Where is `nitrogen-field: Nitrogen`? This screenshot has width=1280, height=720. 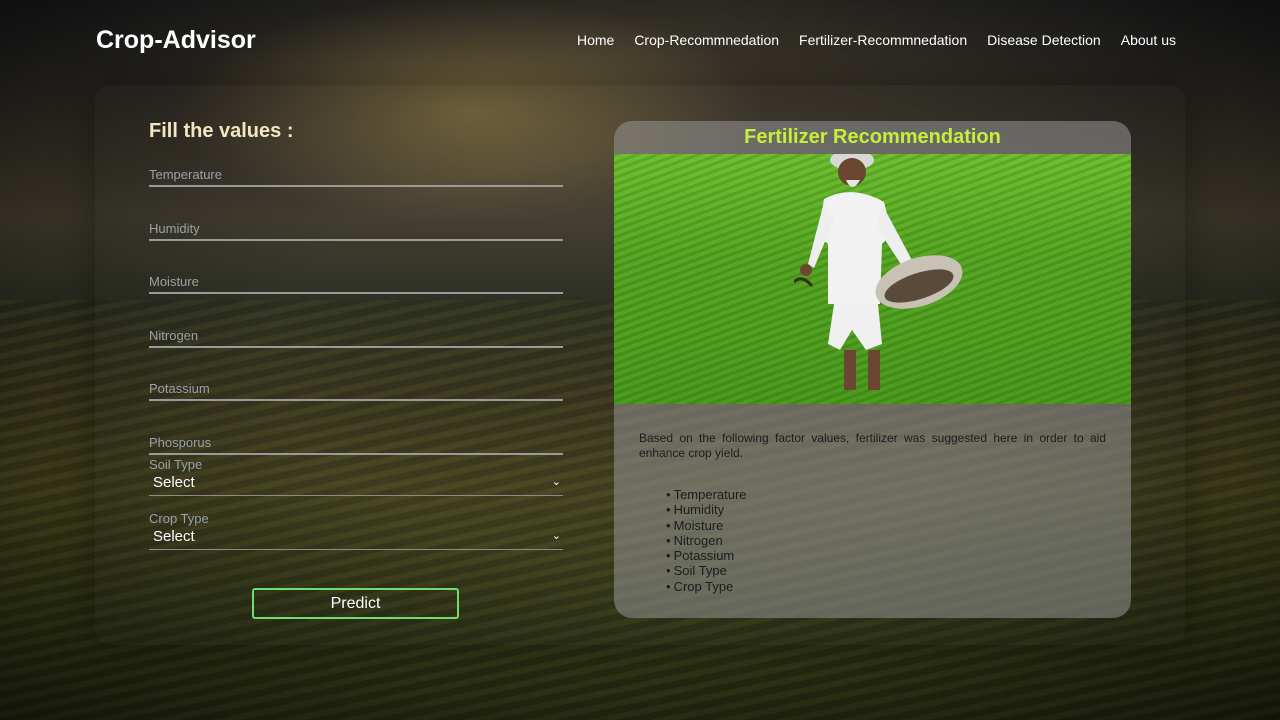
nitrogen-field: Nitrogen is located at coordinates (356, 343).